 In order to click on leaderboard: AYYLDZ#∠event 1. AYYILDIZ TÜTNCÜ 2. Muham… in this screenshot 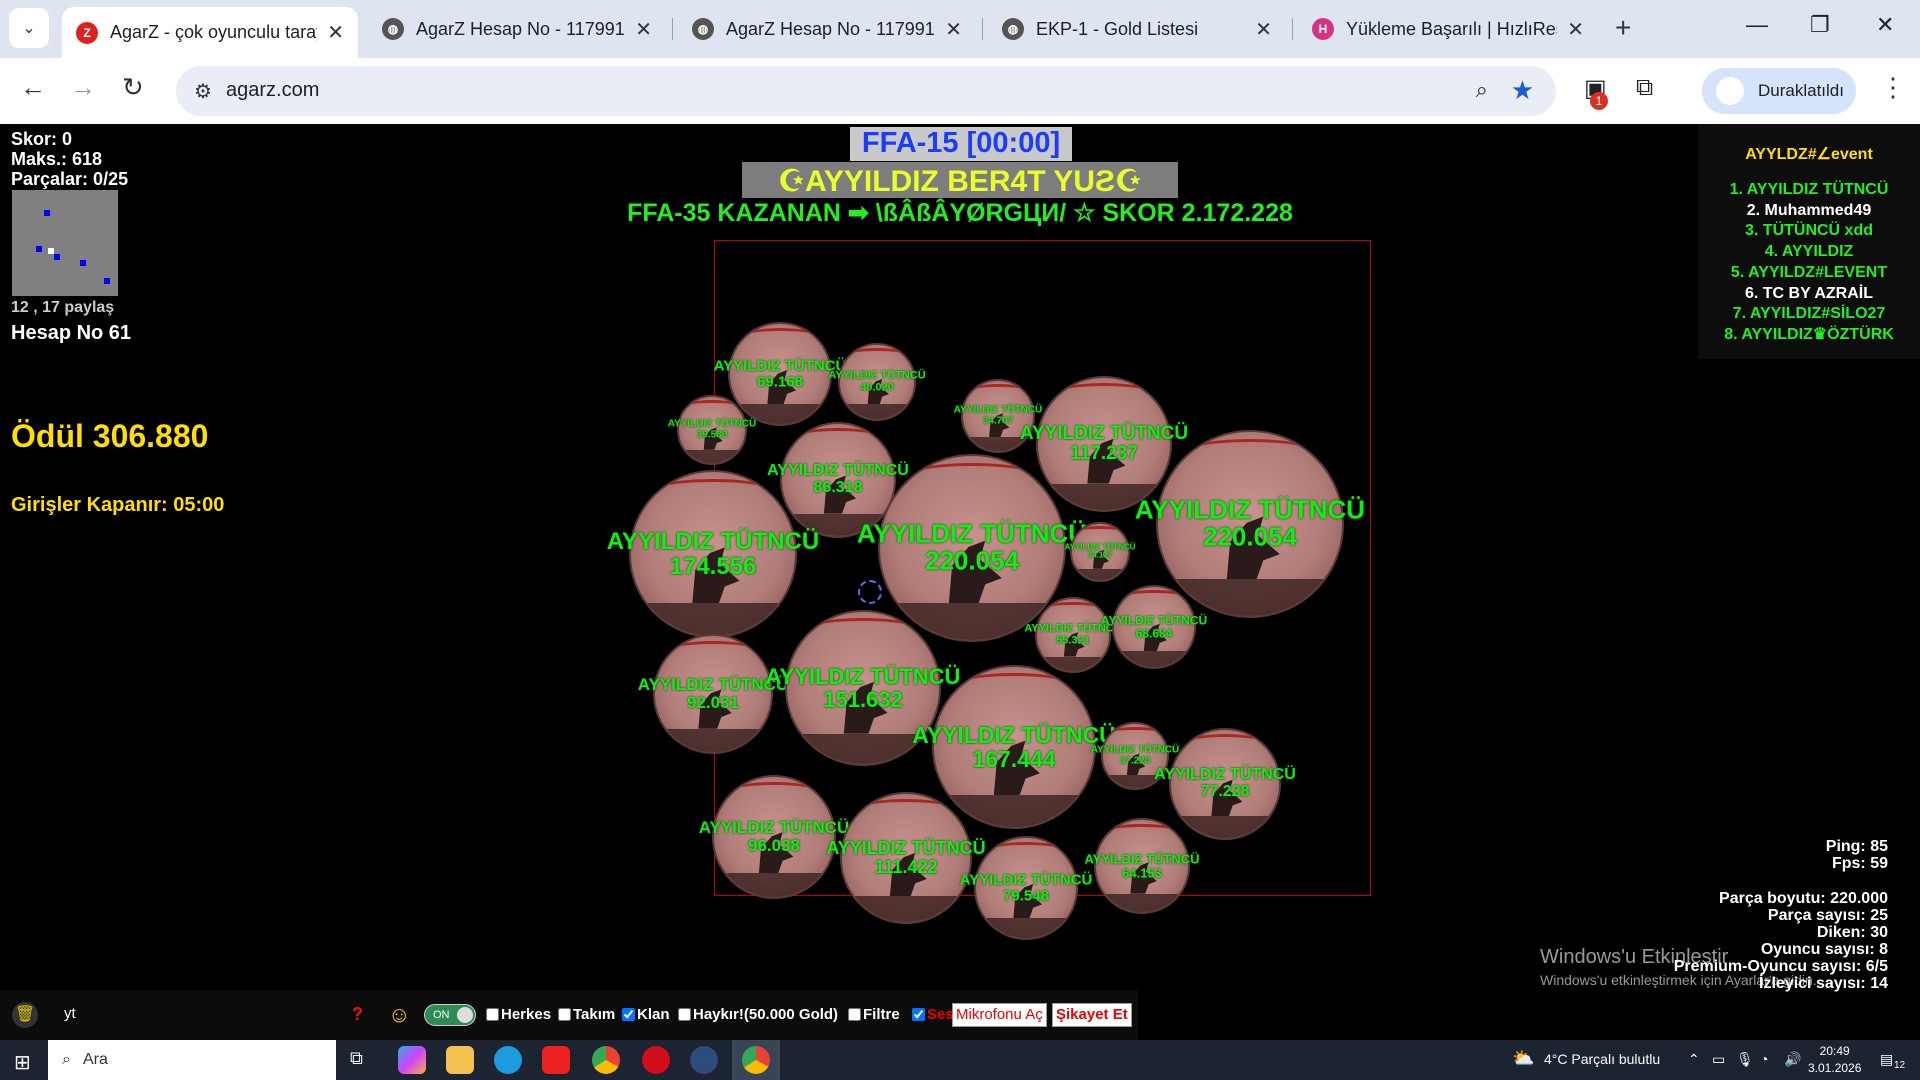, I will do `click(1809, 241)`.